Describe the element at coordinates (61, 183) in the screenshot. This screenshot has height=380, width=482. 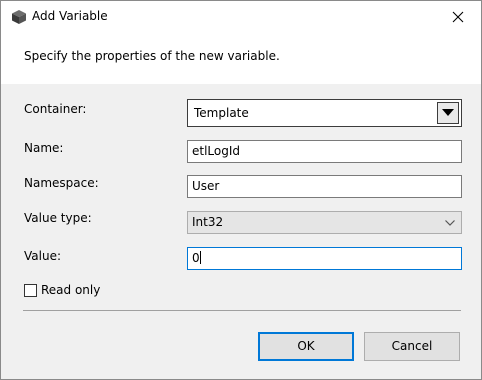
I see `namespace-label: Namespace:` at that location.